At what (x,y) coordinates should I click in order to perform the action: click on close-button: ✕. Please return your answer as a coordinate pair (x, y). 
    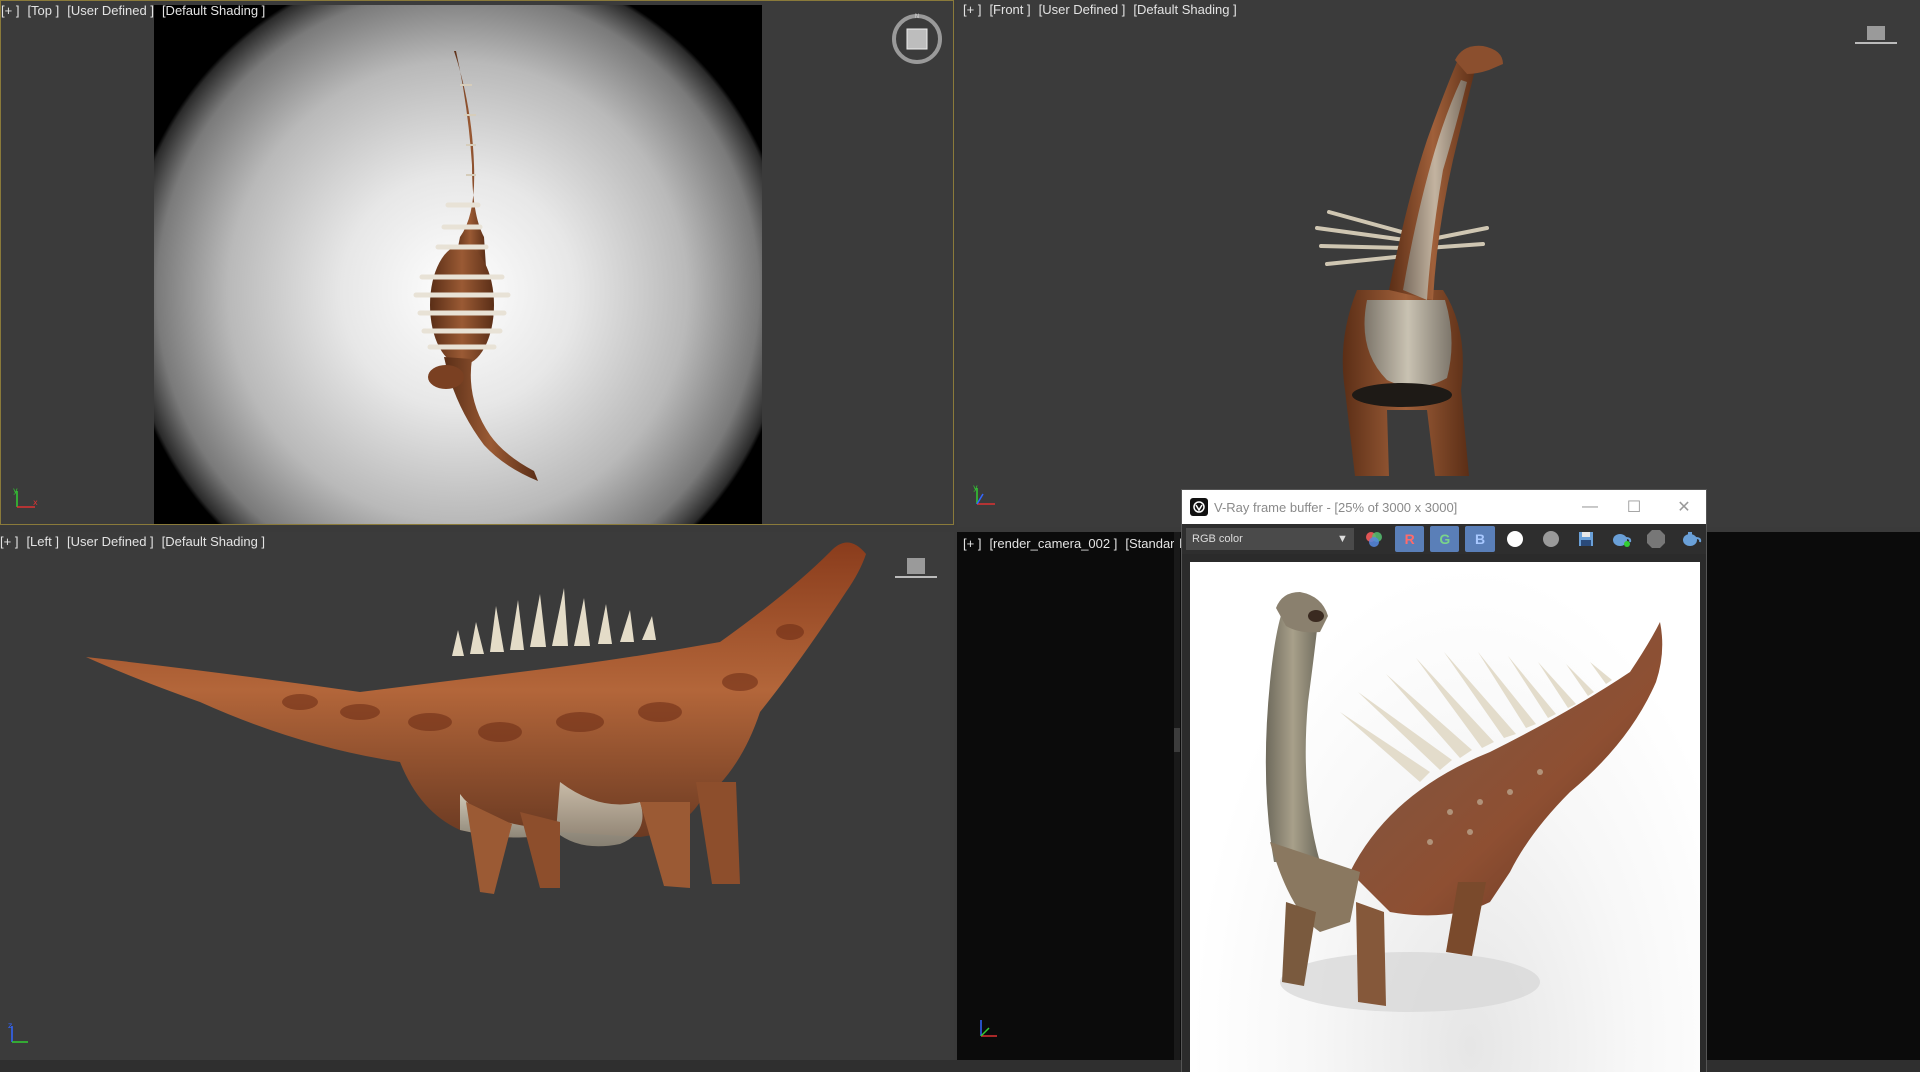
    Looking at the image, I should click on (1684, 507).